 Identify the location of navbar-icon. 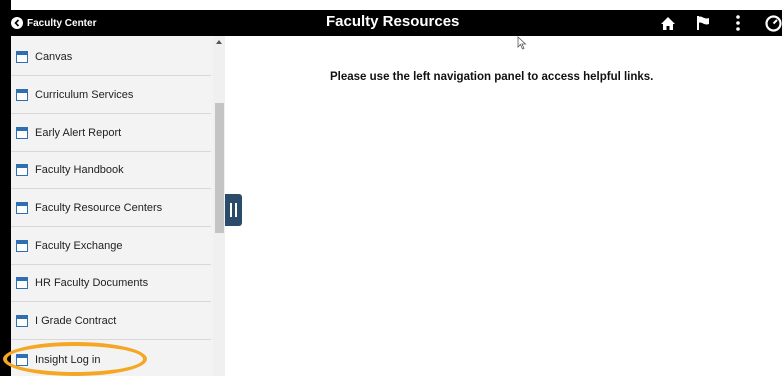
(773, 23).